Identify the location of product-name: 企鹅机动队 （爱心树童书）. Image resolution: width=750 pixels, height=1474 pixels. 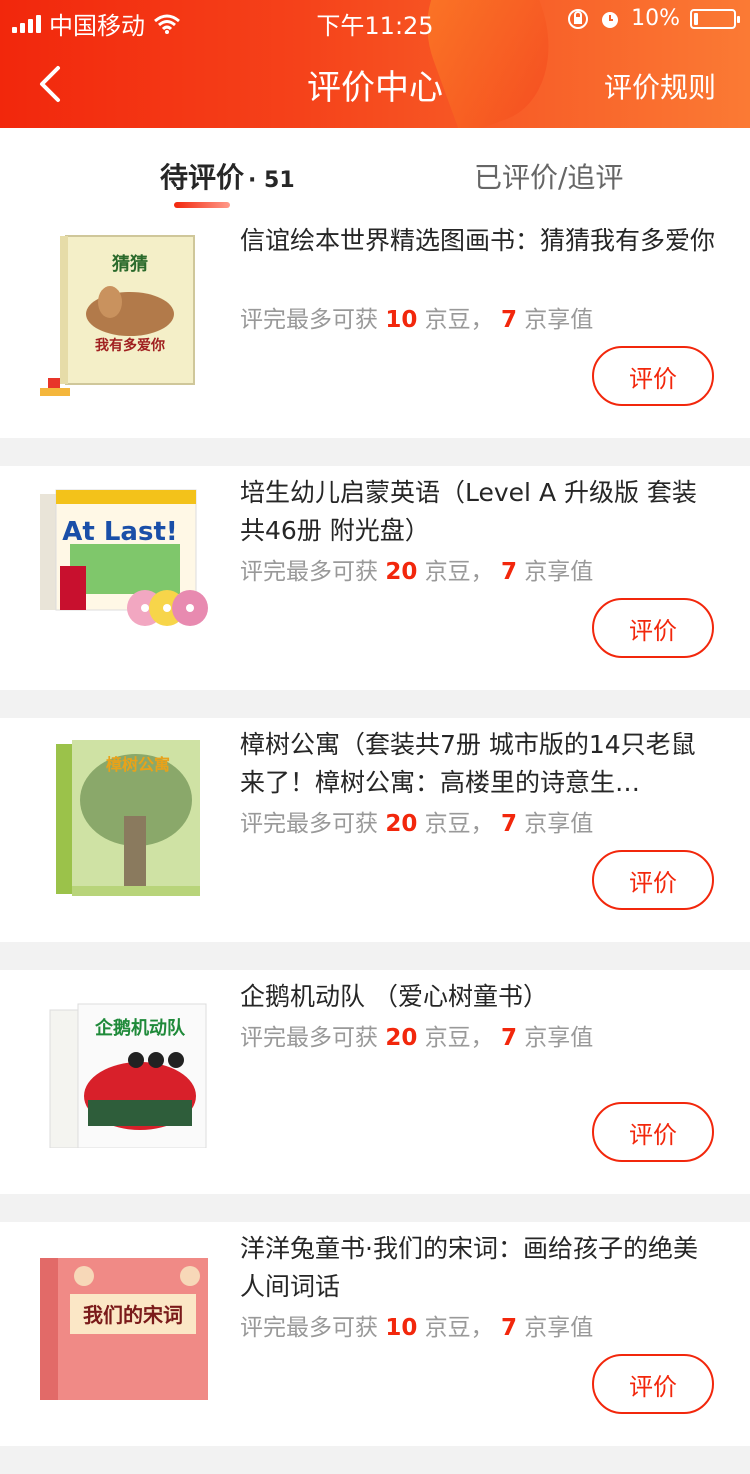
(480, 997).